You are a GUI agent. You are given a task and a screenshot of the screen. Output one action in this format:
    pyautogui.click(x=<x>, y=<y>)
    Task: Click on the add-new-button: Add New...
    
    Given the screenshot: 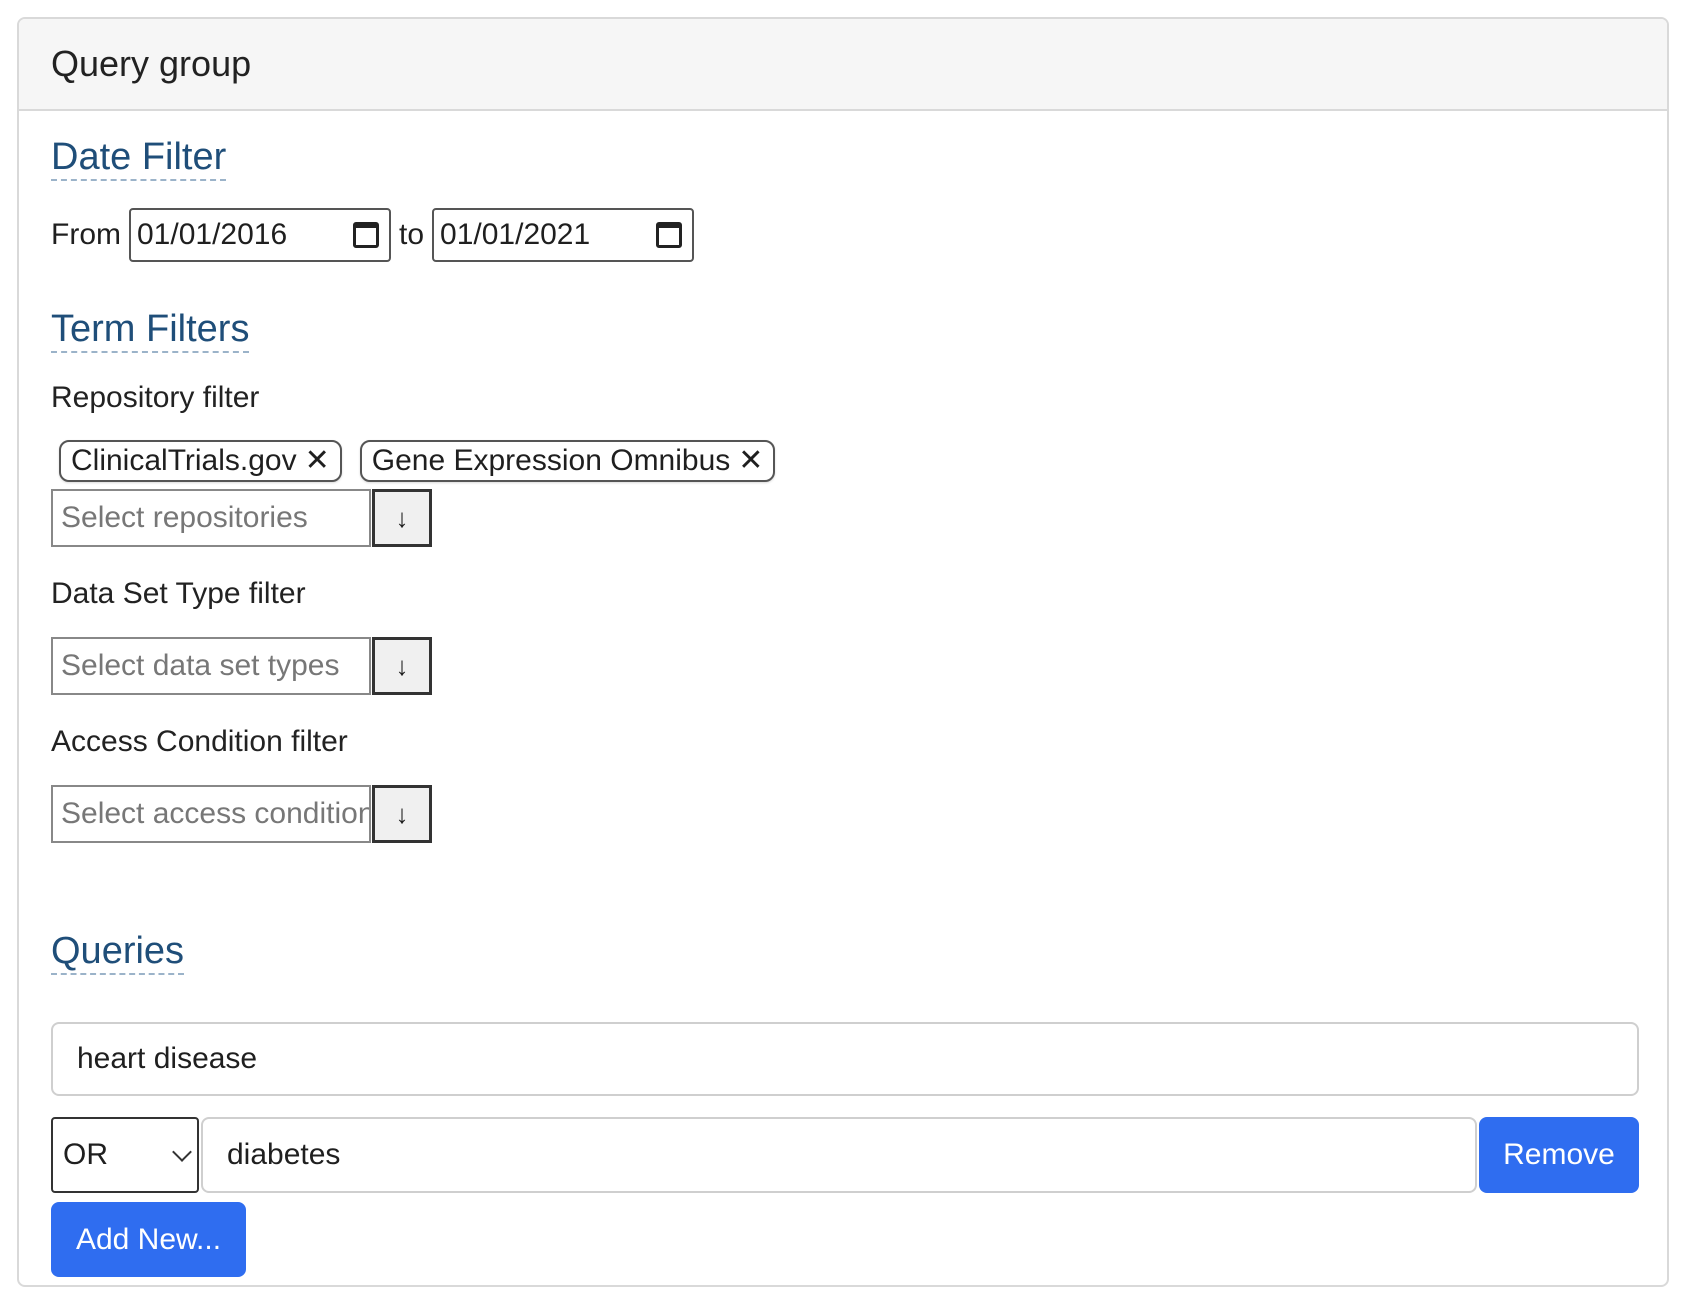 What is the action you would take?
    pyautogui.click(x=148, y=1239)
    